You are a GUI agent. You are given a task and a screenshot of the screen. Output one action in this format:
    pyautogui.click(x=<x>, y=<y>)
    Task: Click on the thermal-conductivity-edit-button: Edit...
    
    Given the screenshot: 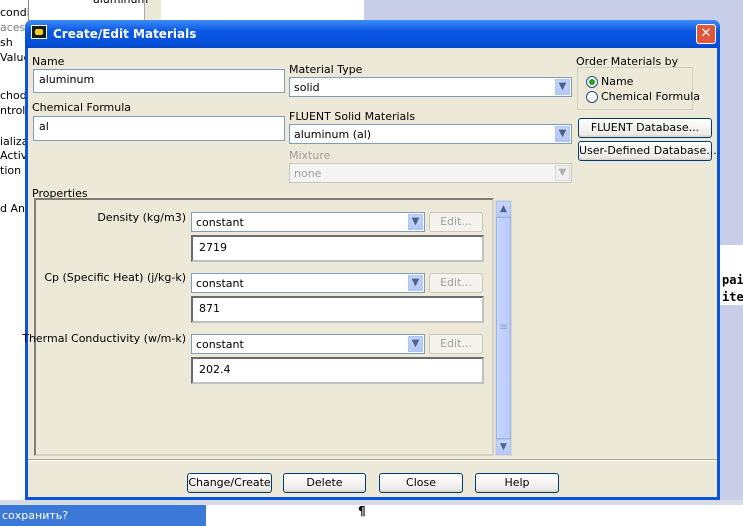 What is the action you would take?
    pyautogui.click(x=456, y=344)
    